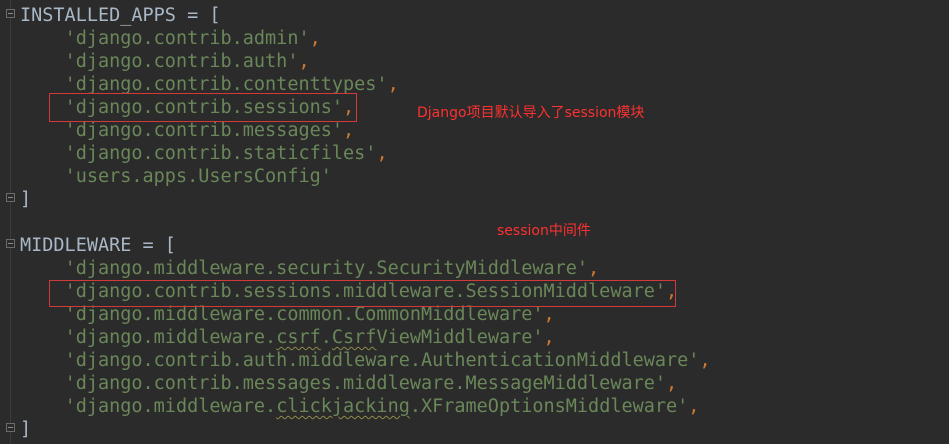  I want to click on code-line: INSTALLED_APPS = [, so click(120, 15).